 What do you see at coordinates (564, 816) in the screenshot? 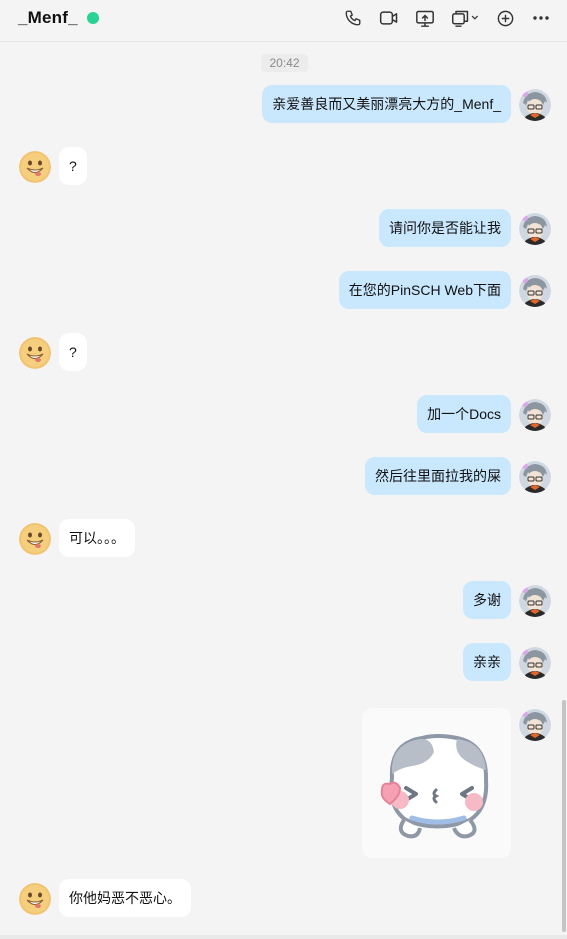
I see `message-scrollbar` at bounding box center [564, 816].